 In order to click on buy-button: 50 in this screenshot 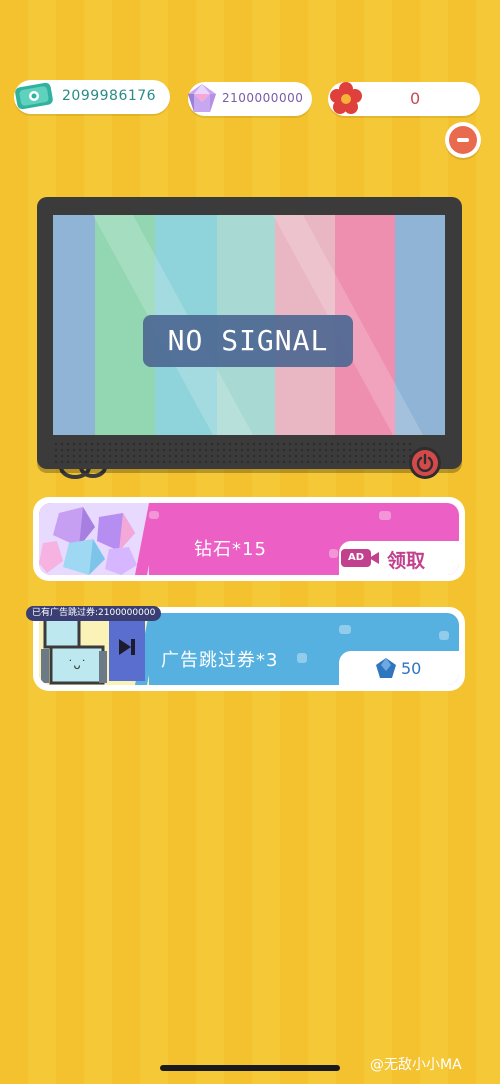, I will do `click(399, 668)`.